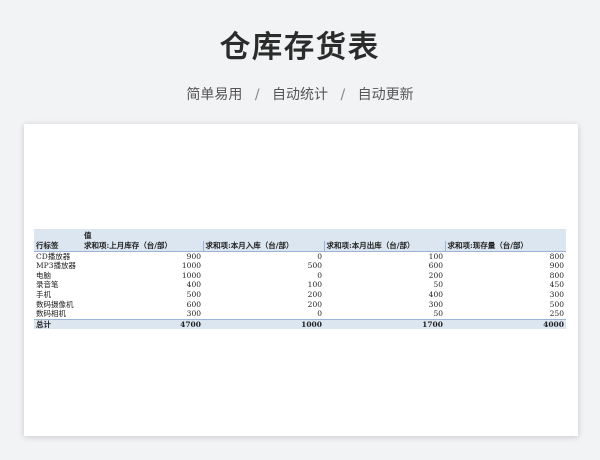  I want to click on total-value: 4700, so click(142, 324).